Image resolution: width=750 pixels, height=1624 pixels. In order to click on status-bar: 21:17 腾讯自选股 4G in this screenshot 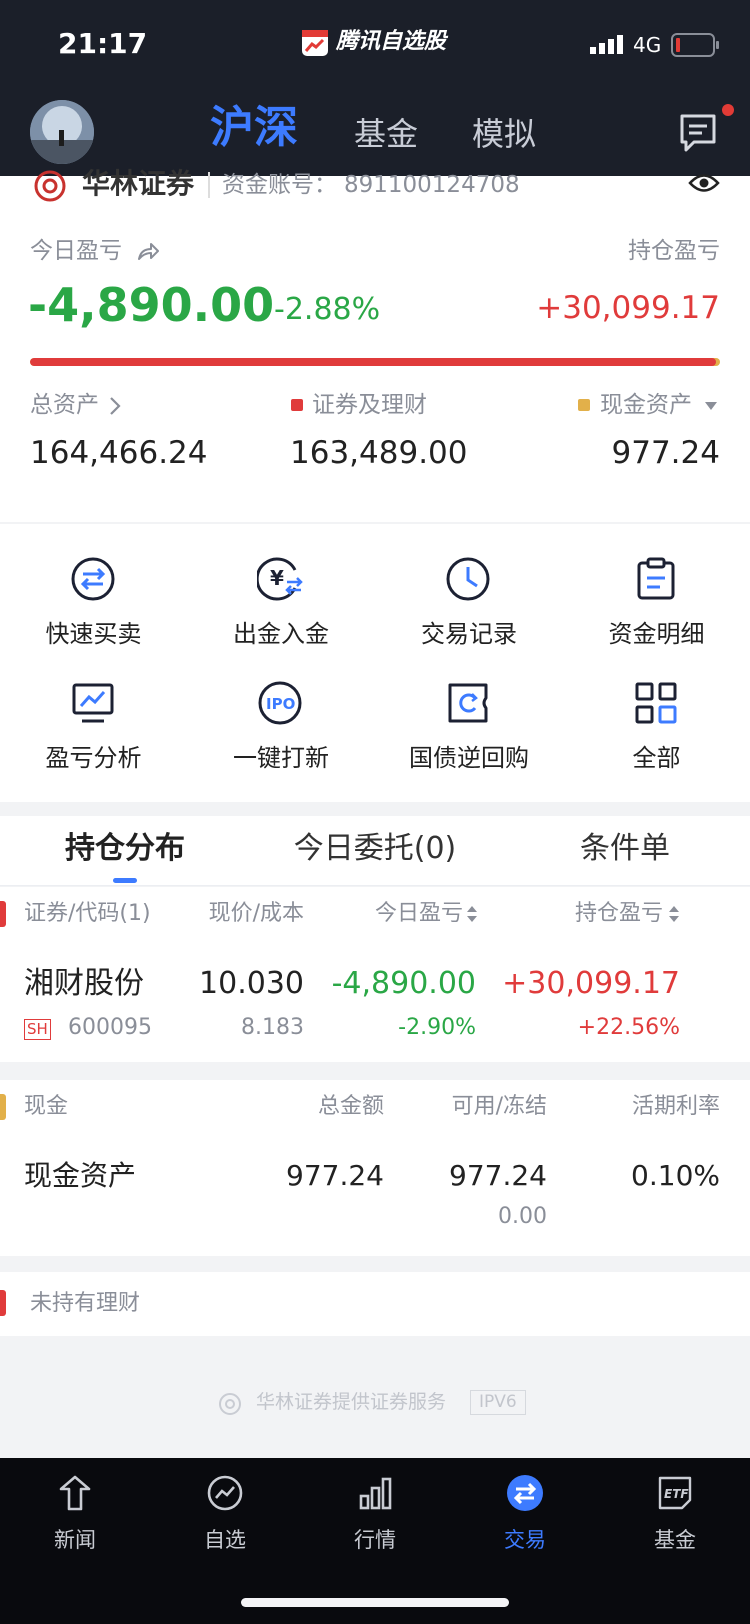, I will do `click(375, 45)`.